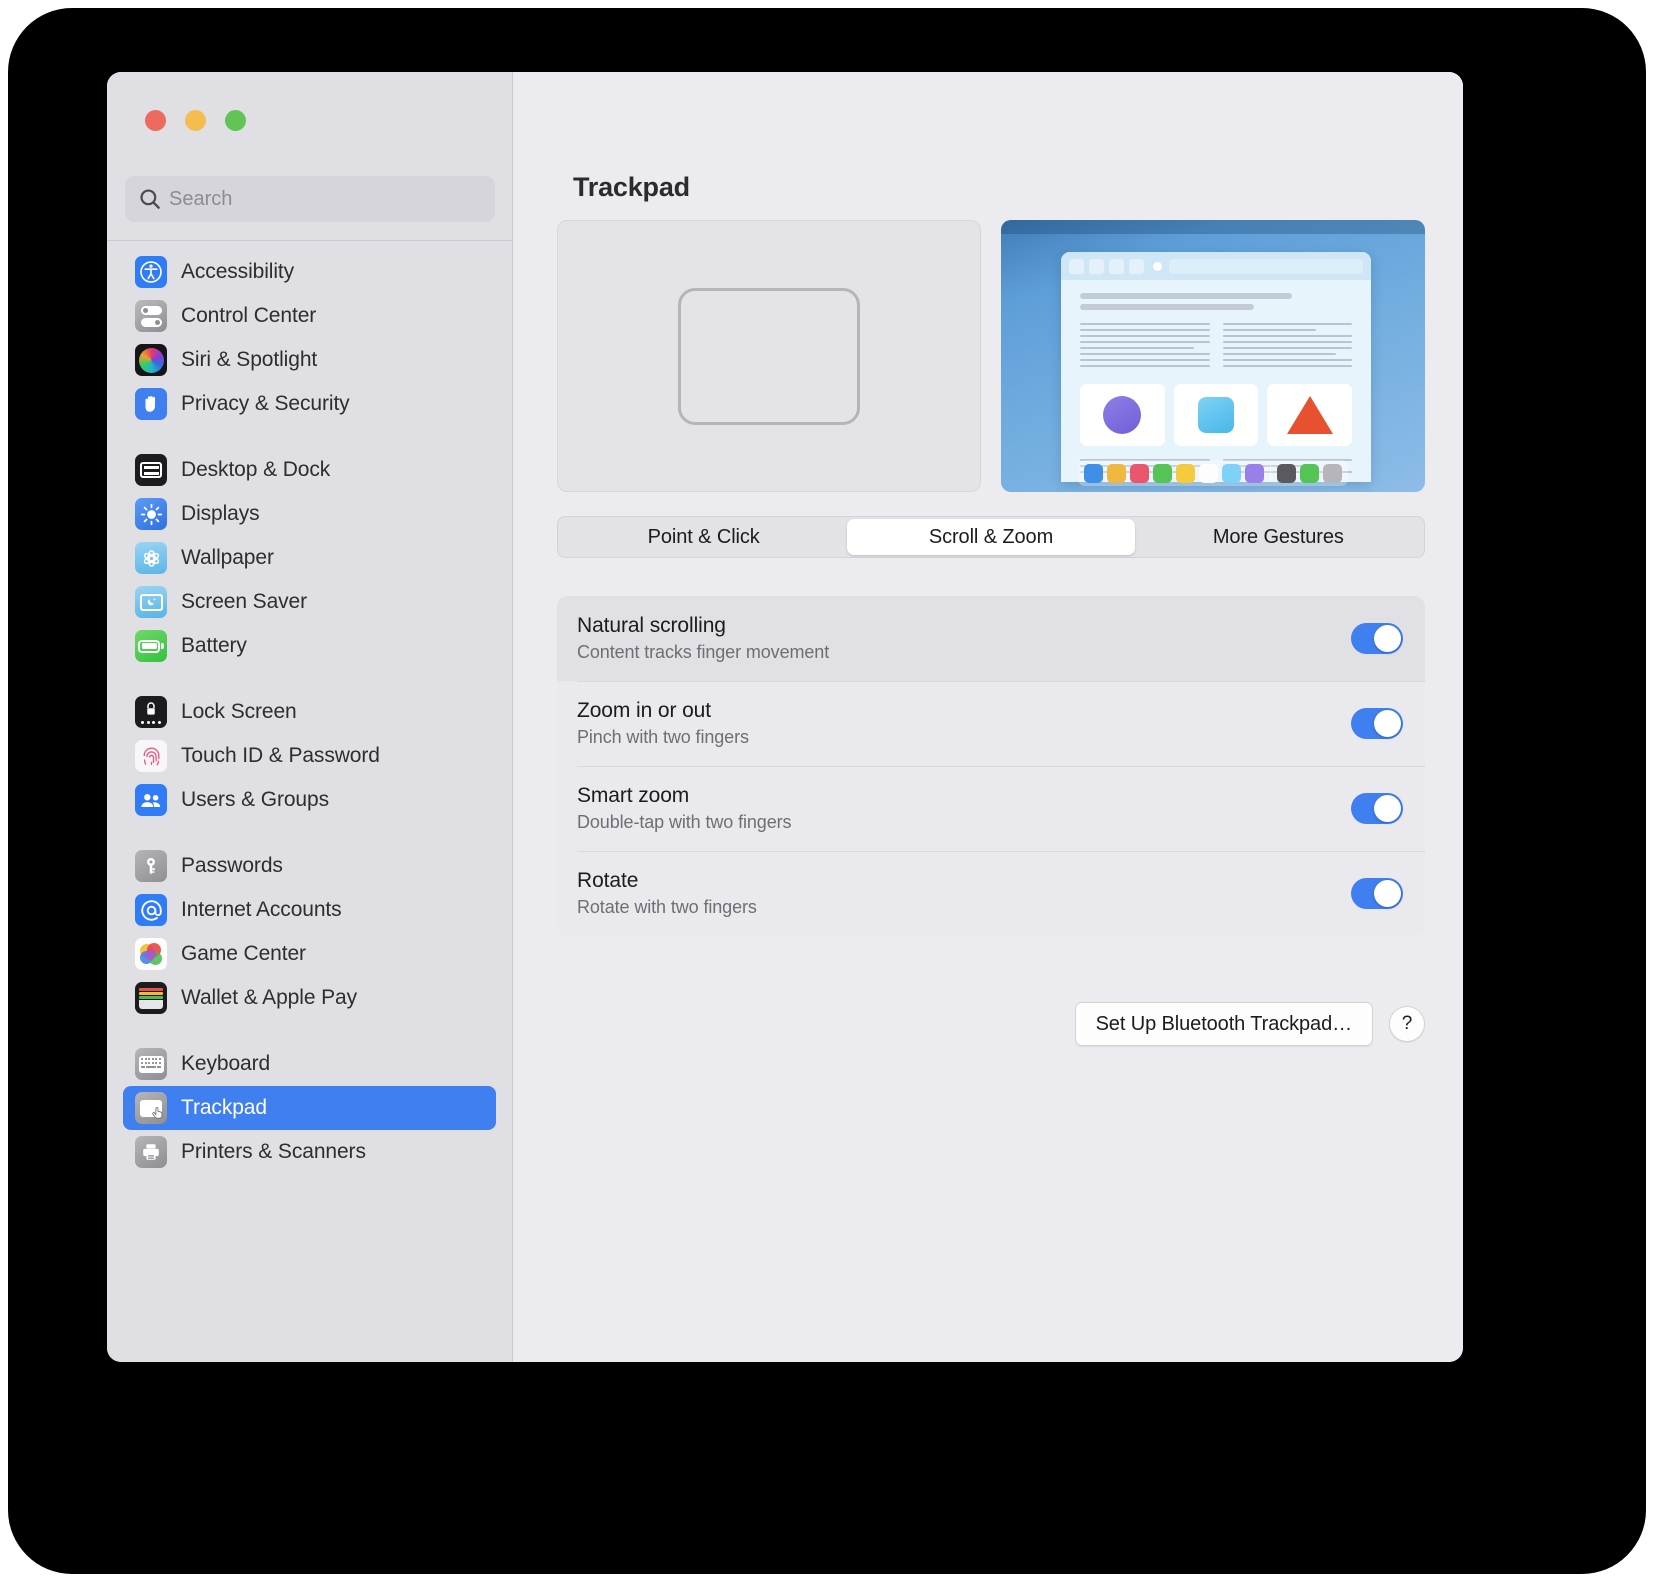 The height and width of the screenshot is (1582, 1654). I want to click on sidebar-item-battery: Battery, so click(309, 646).